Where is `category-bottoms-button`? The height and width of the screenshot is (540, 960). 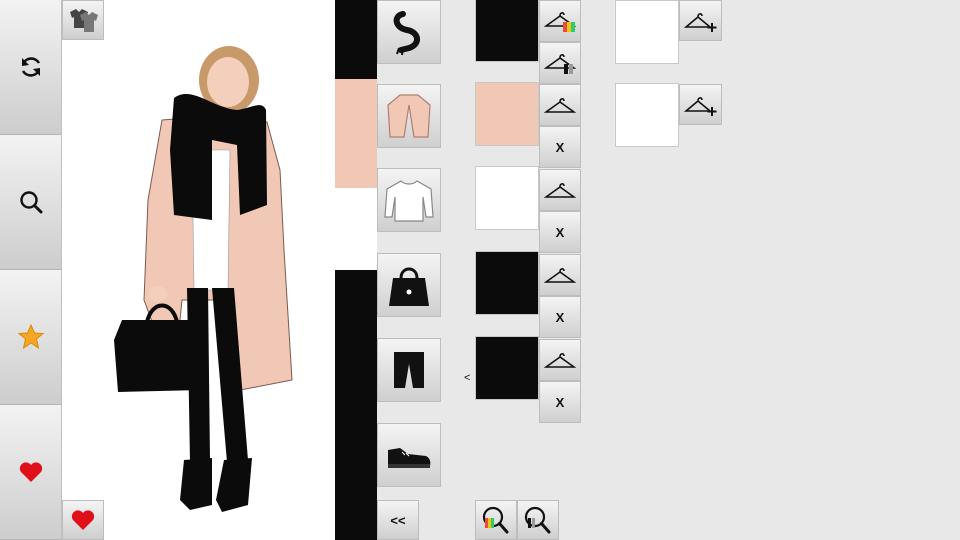 category-bottoms-button is located at coordinates (409, 370).